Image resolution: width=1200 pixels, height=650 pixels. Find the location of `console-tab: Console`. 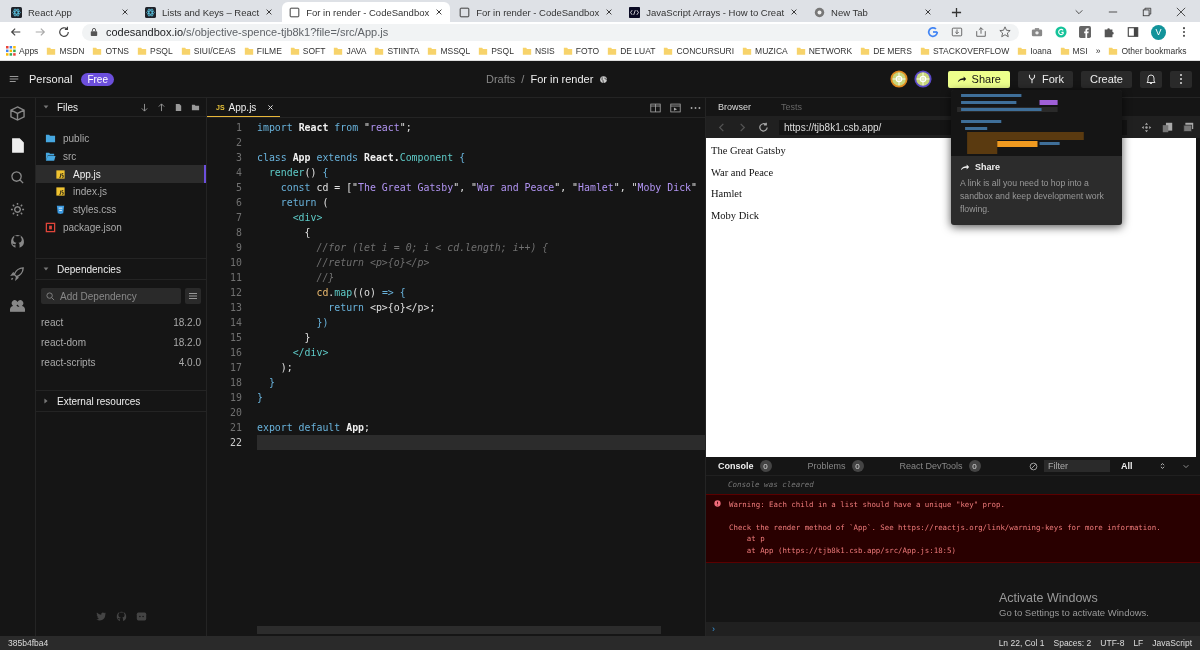

console-tab: Console is located at coordinates (736, 466).